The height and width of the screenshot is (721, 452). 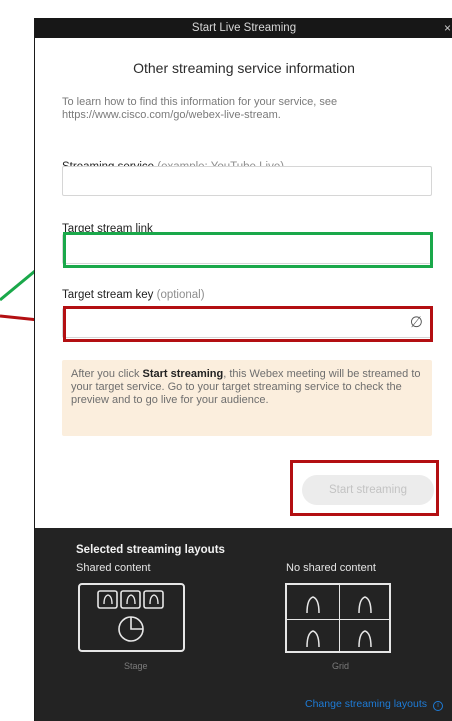 What do you see at coordinates (244, 68) in the screenshot?
I see `dialog-subtitle: Other streaming service information` at bounding box center [244, 68].